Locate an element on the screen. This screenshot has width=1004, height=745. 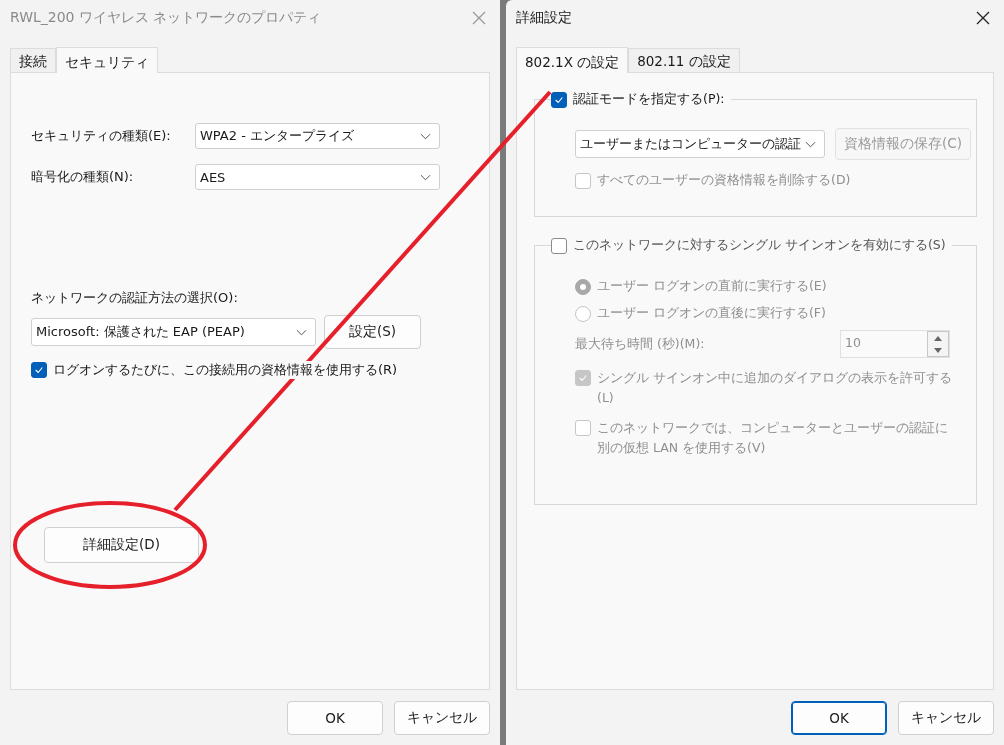
radio-label: ユーザー ログオンの直後に実行する(F) is located at coordinates (711, 313).